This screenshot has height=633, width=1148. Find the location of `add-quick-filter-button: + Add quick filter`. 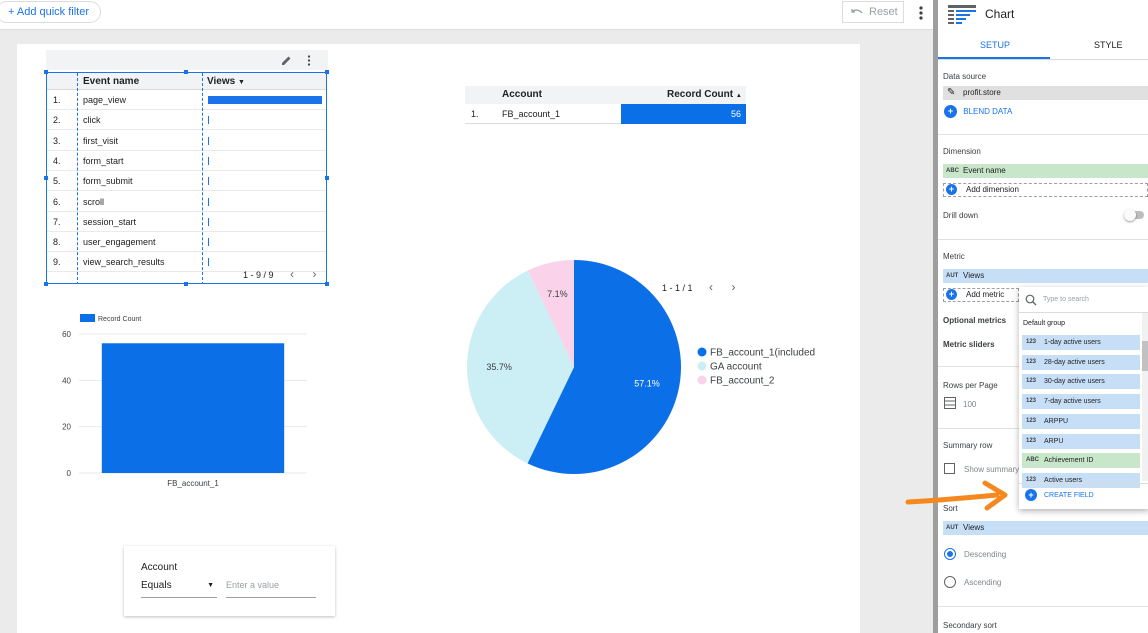

add-quick-filter-button: + Add quick filter is located at coordinates (51, 12).